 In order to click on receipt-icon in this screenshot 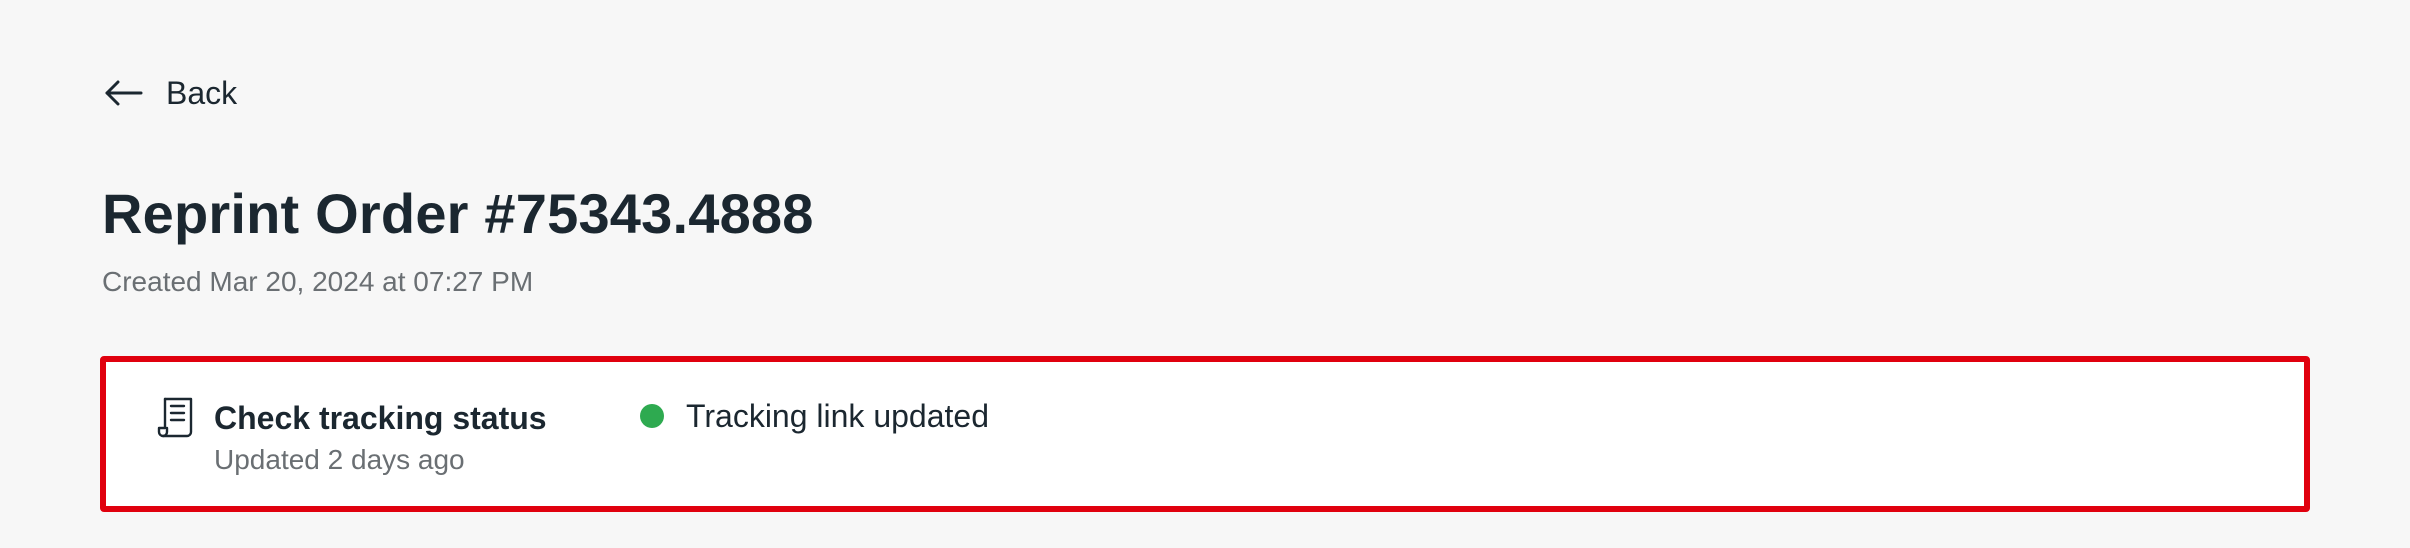, I will do `click(176, 417)`.